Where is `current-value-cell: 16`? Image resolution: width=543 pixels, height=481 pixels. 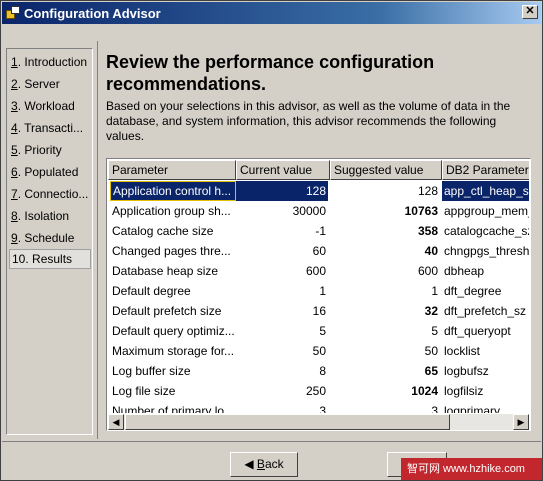
current-value-cell: 16 is located at coordinates (319, 311).